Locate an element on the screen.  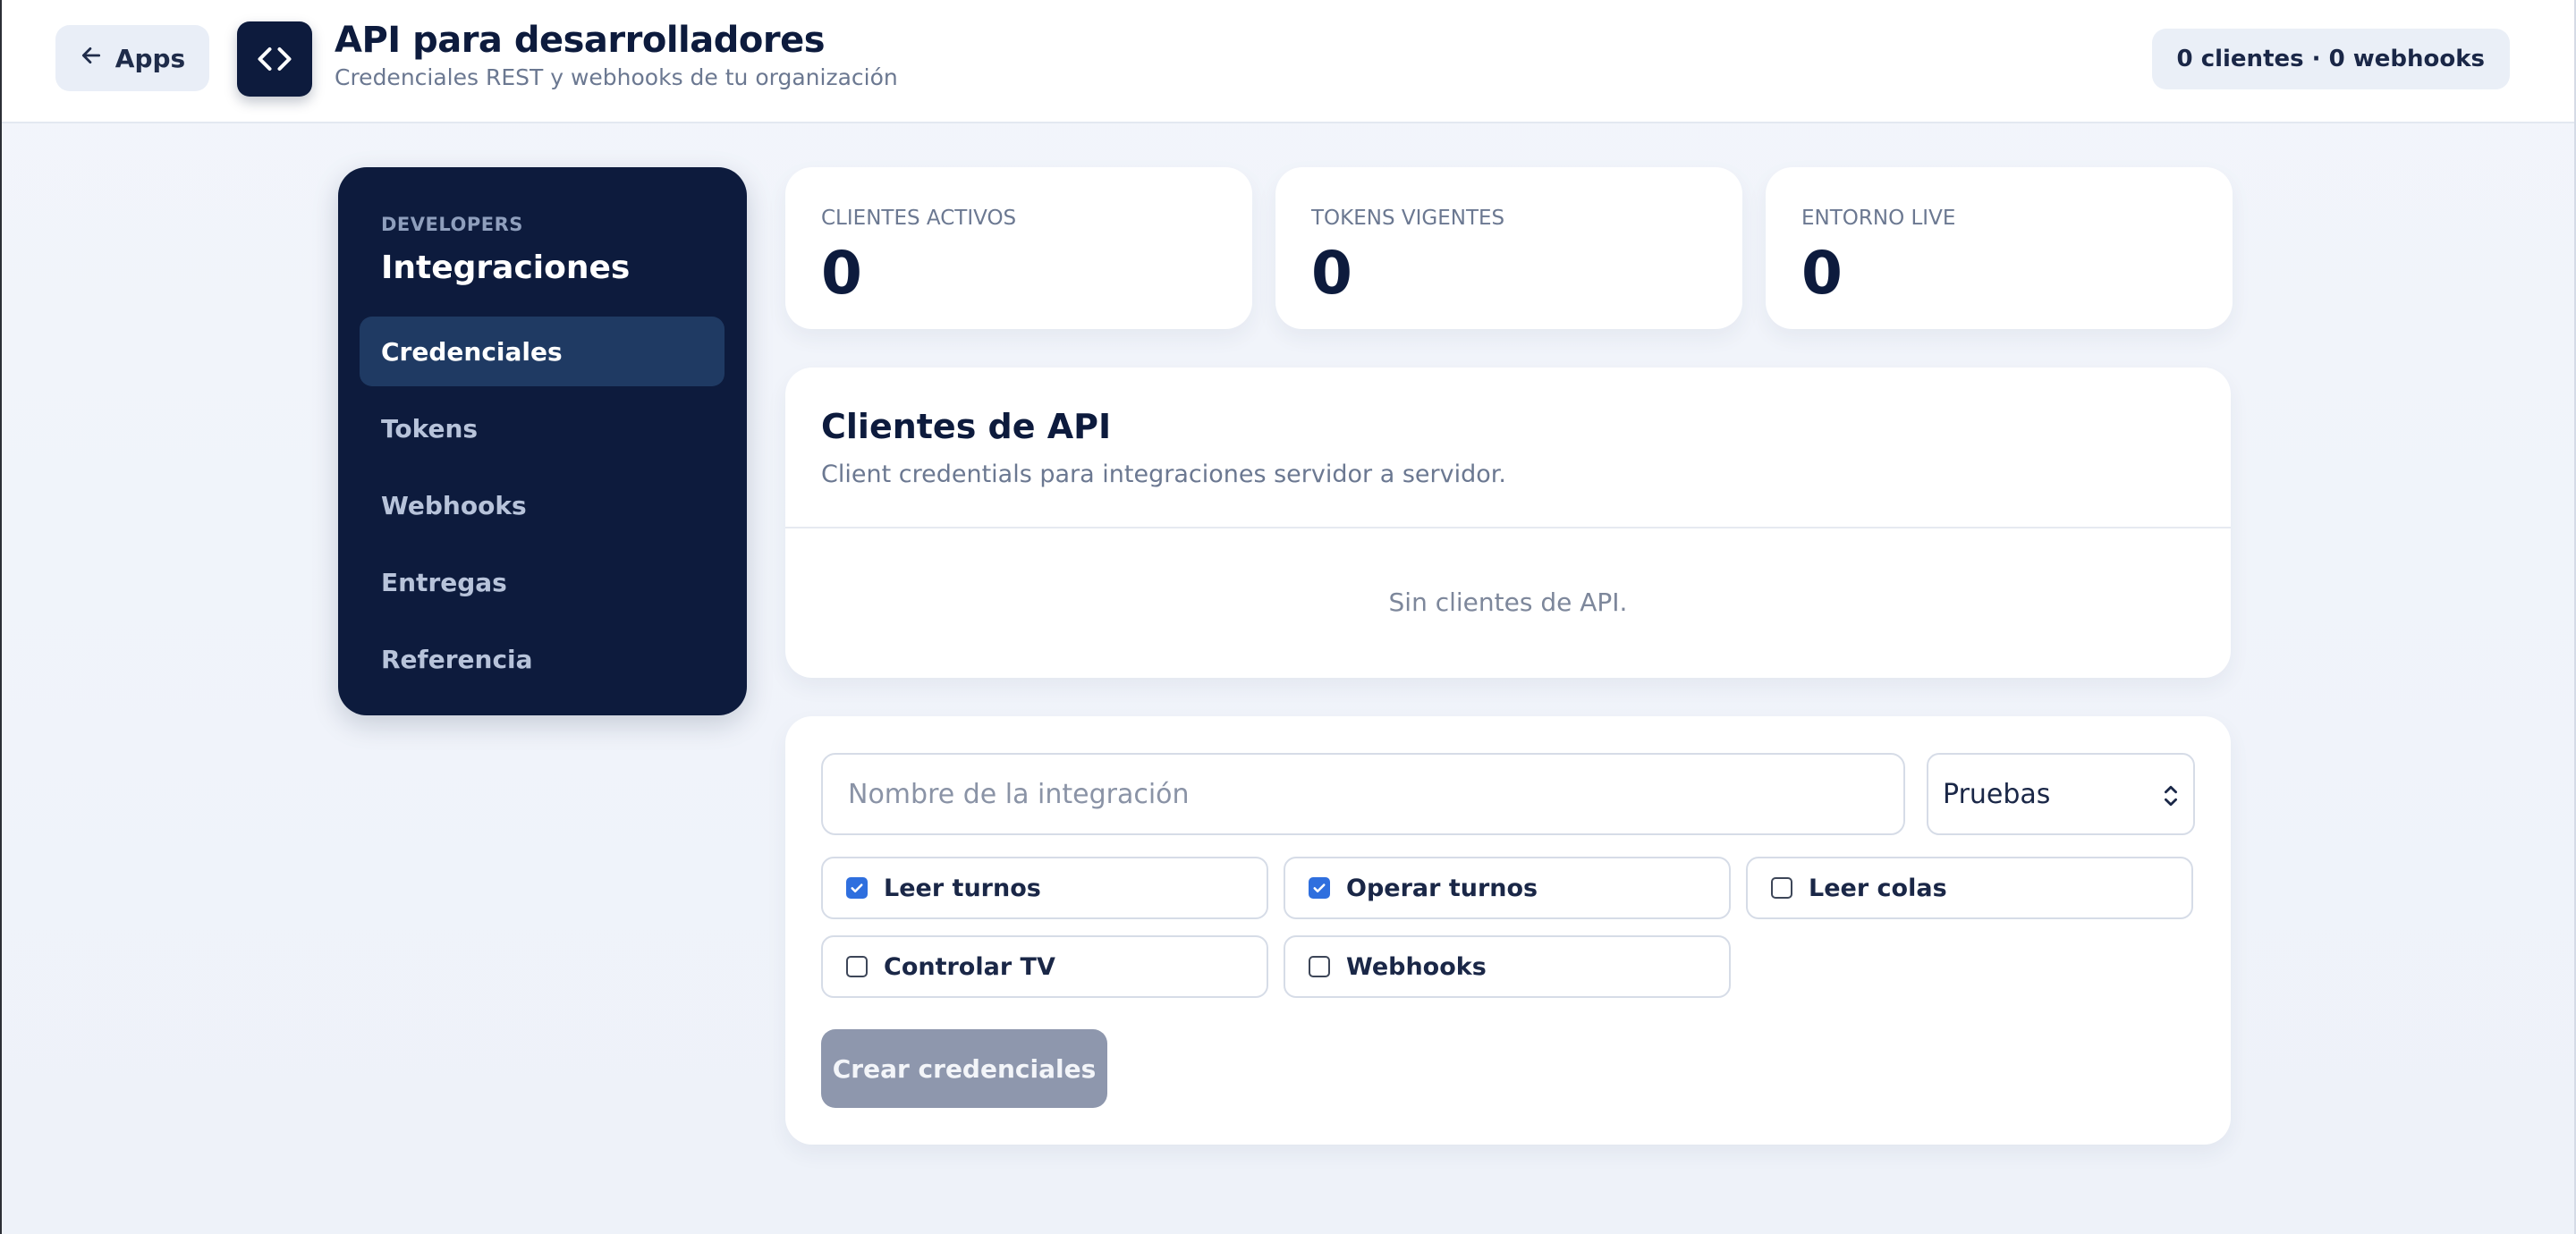
scope-label: Webhooks is located at coordinates (1416, 967).